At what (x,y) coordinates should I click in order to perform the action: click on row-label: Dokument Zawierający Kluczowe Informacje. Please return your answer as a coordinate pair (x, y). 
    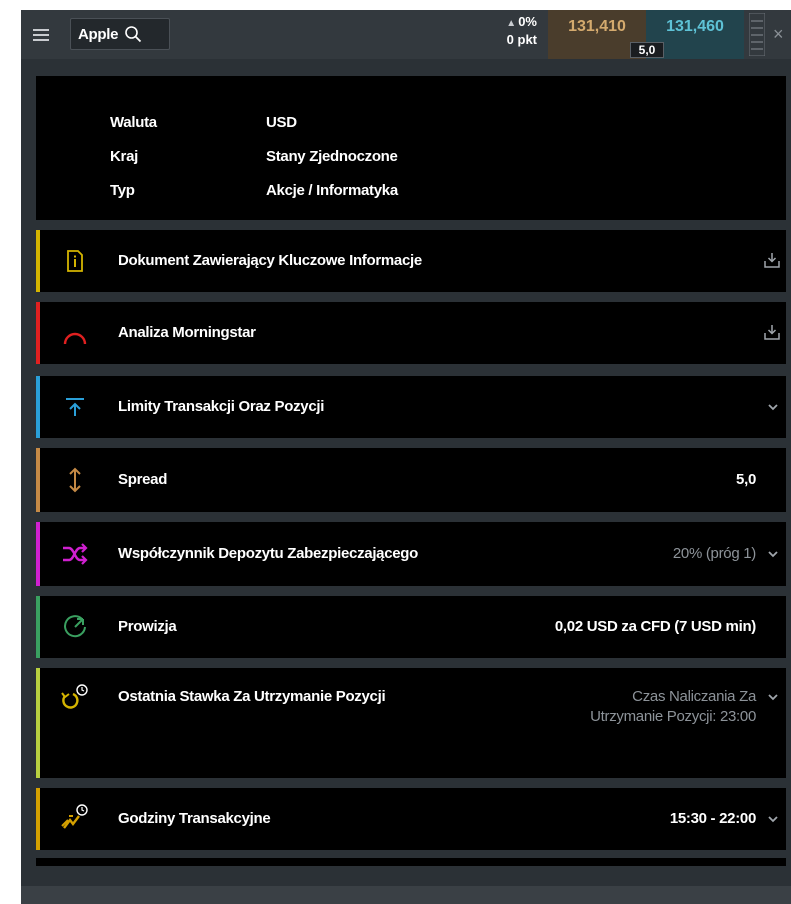
    Looking at the image, I should click on (270, 260).